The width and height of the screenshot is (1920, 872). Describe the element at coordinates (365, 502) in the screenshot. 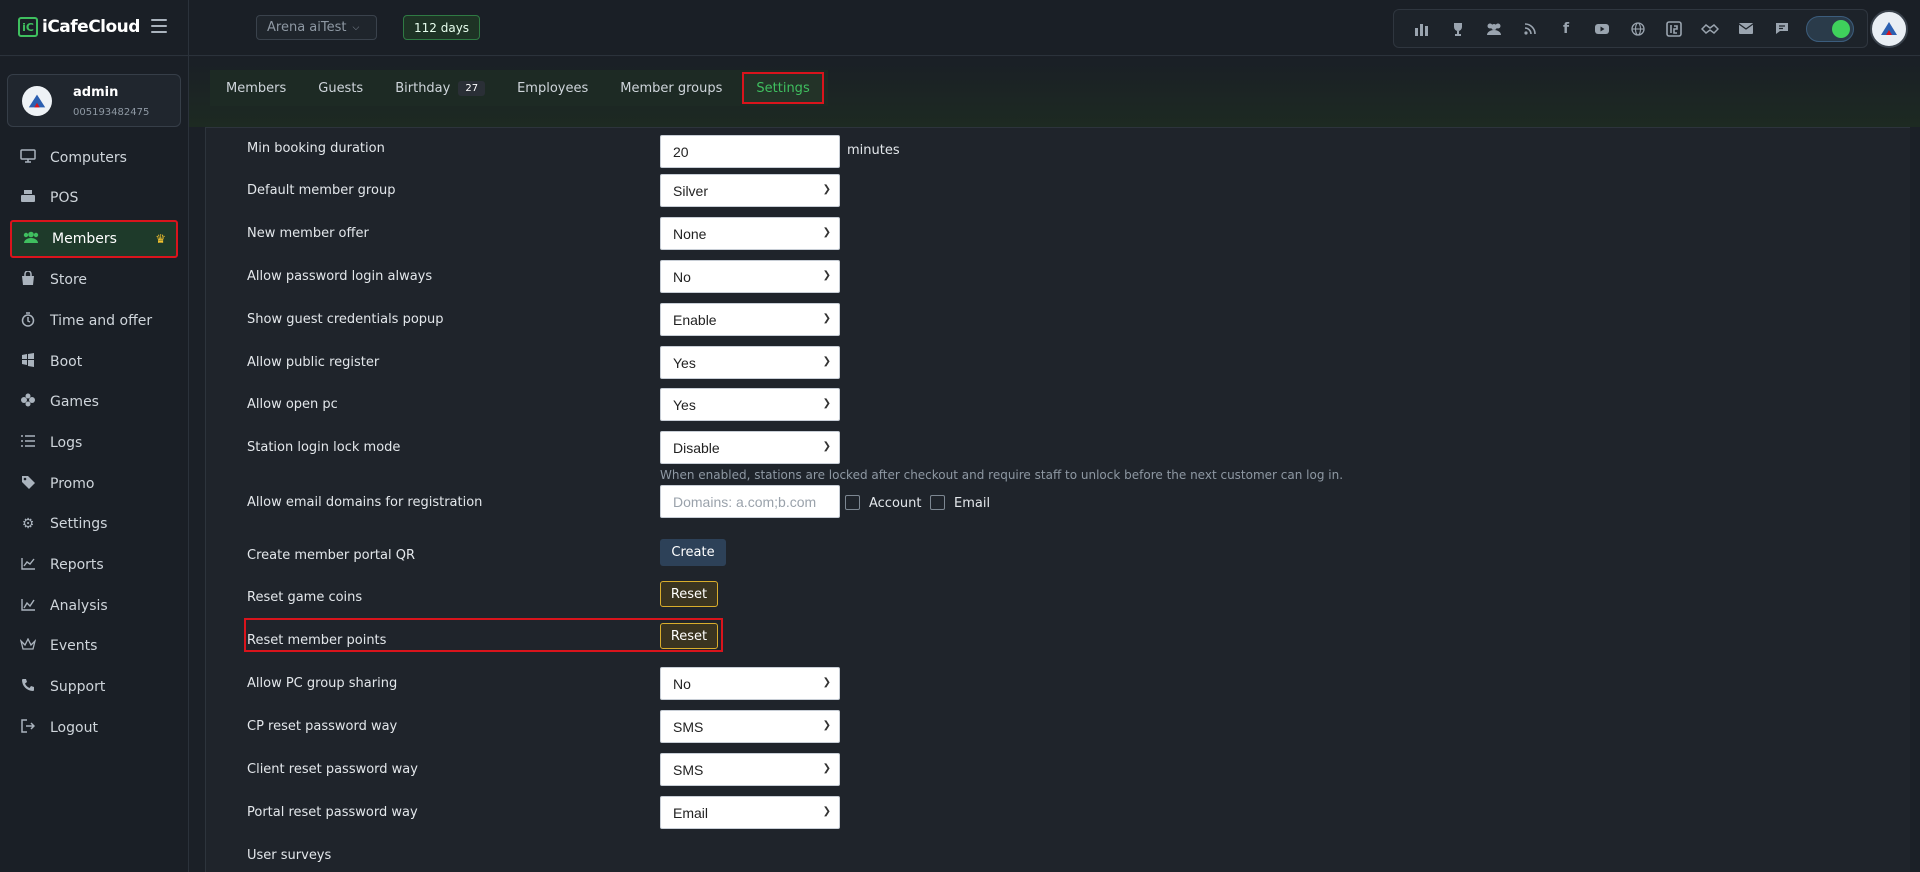

I see `email-domains-label: Allow email domains for registration` at that location.